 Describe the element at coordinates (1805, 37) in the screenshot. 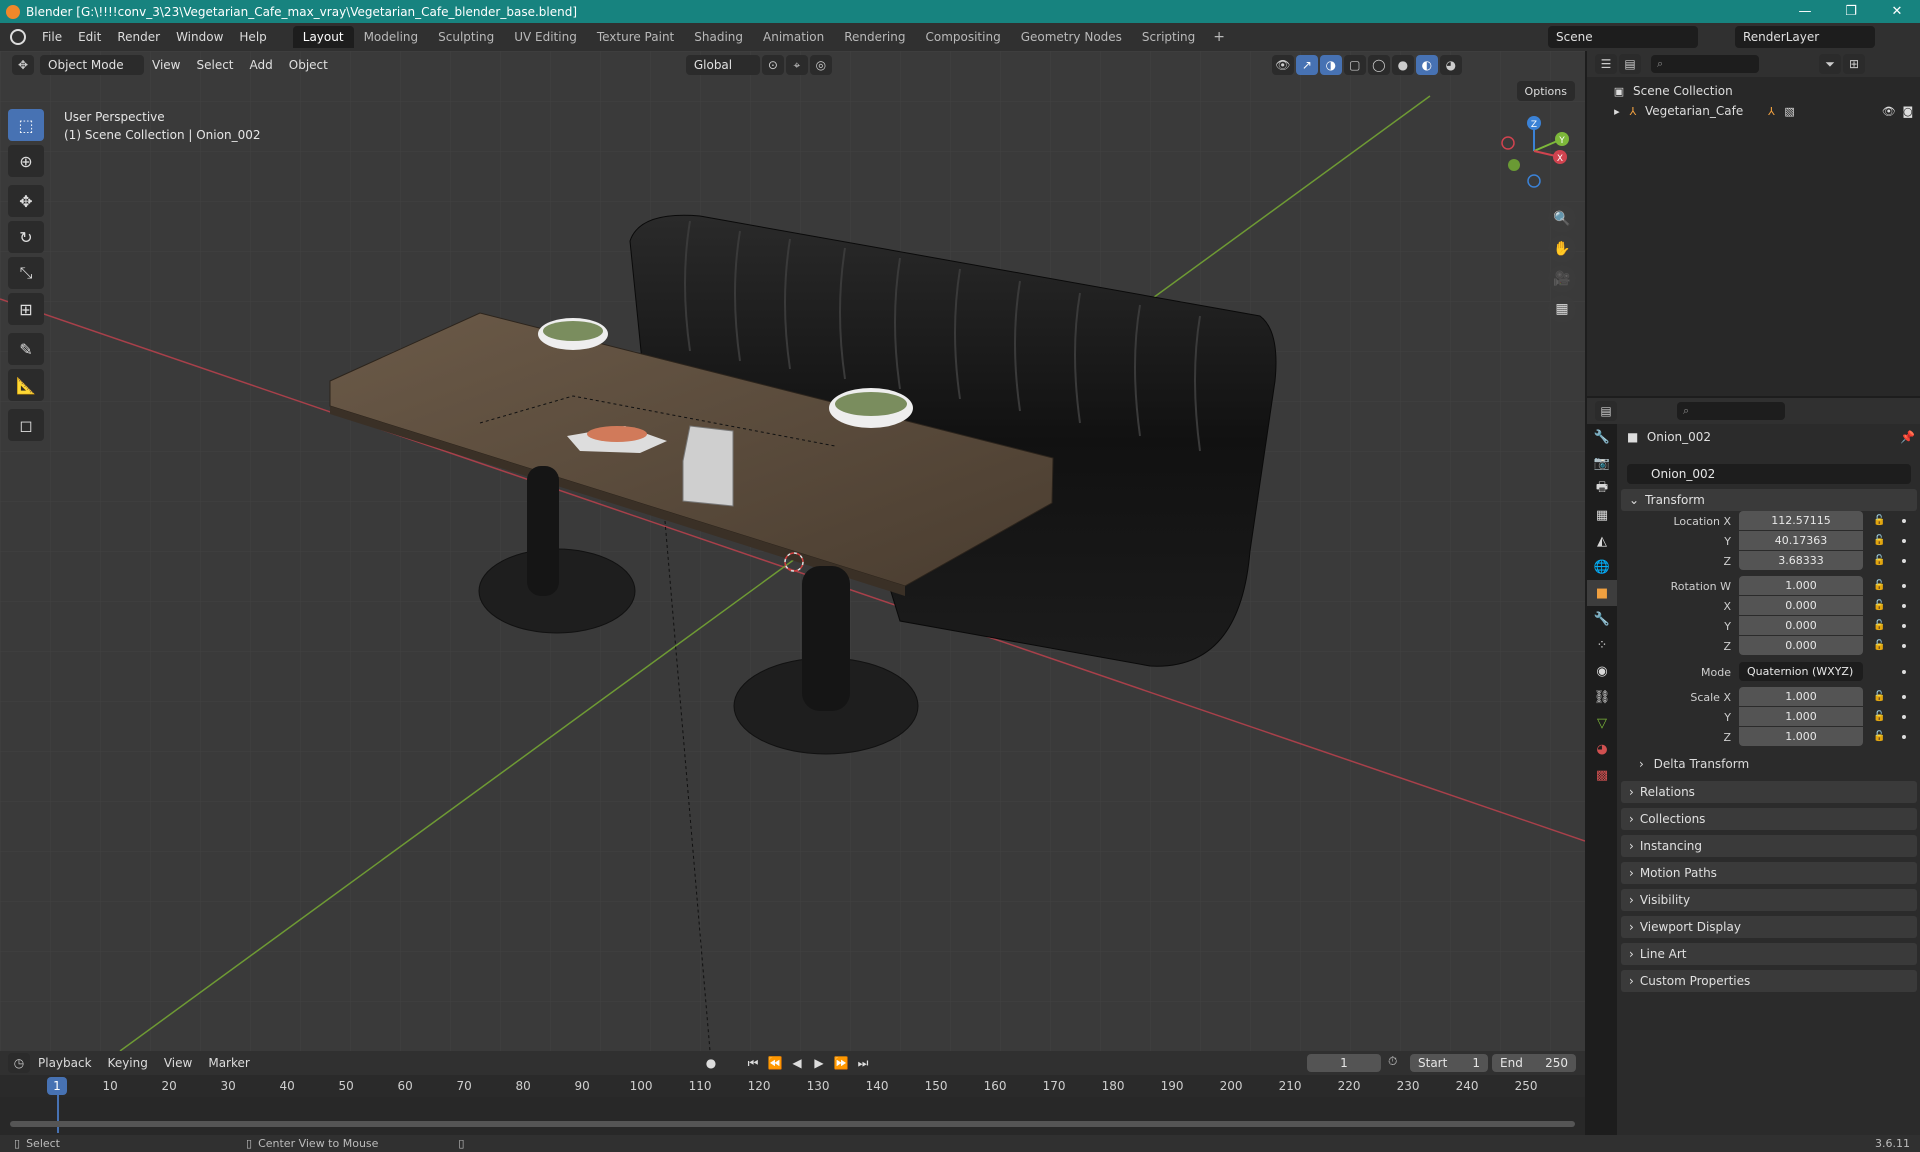

I see `view-layer-selector: RenderLayer` at that location.